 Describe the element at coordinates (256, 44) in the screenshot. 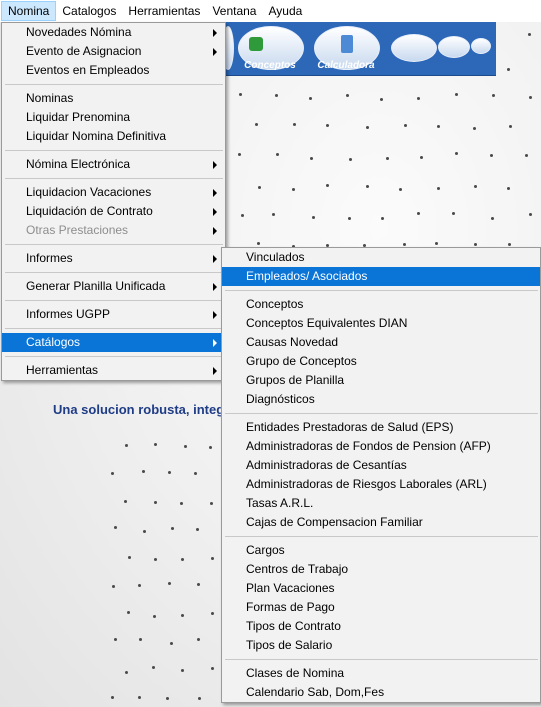

I see `arrow-left-icon` at that location.